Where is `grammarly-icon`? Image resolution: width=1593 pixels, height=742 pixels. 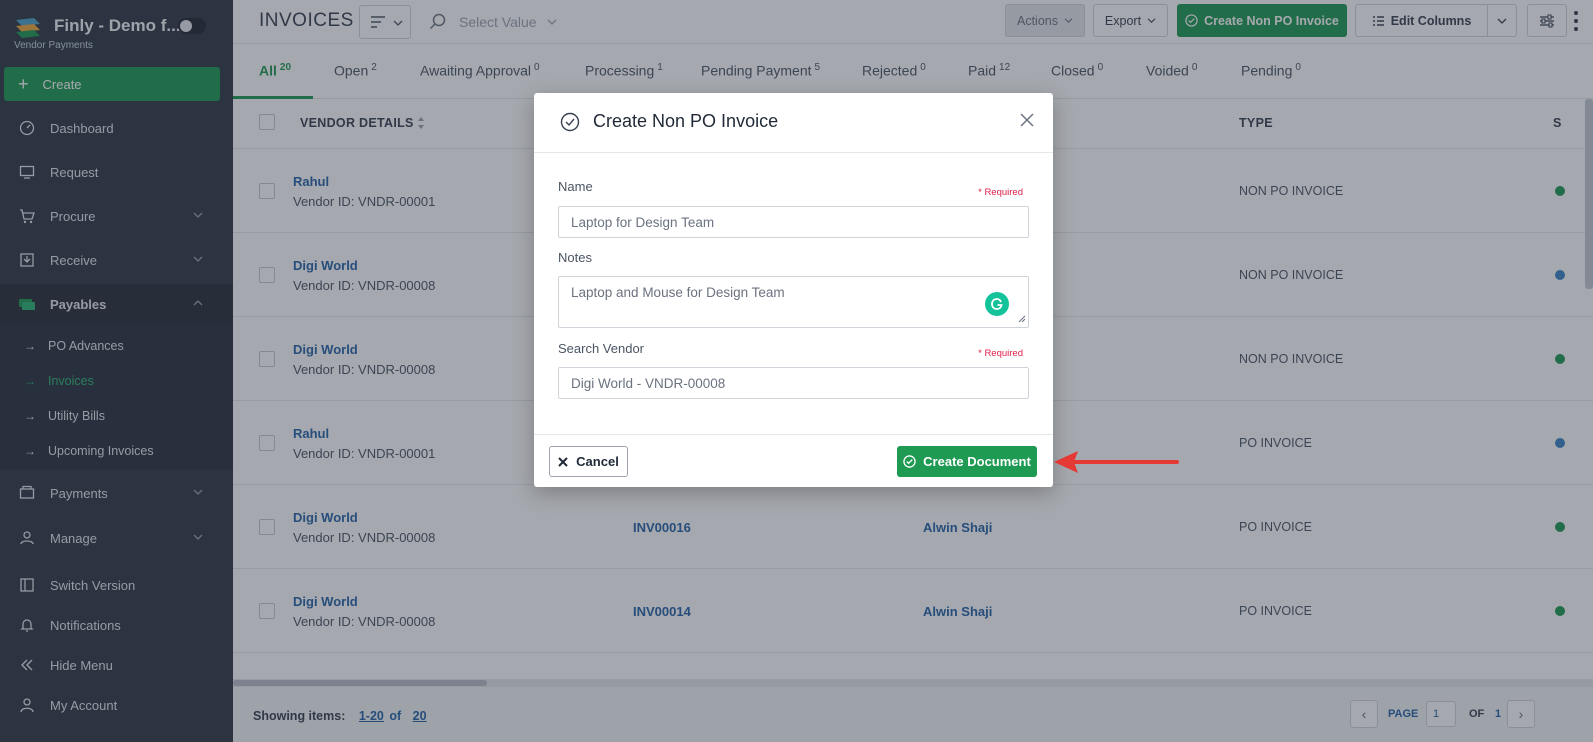 grammarly-icon is located at coordinates (997, 304).